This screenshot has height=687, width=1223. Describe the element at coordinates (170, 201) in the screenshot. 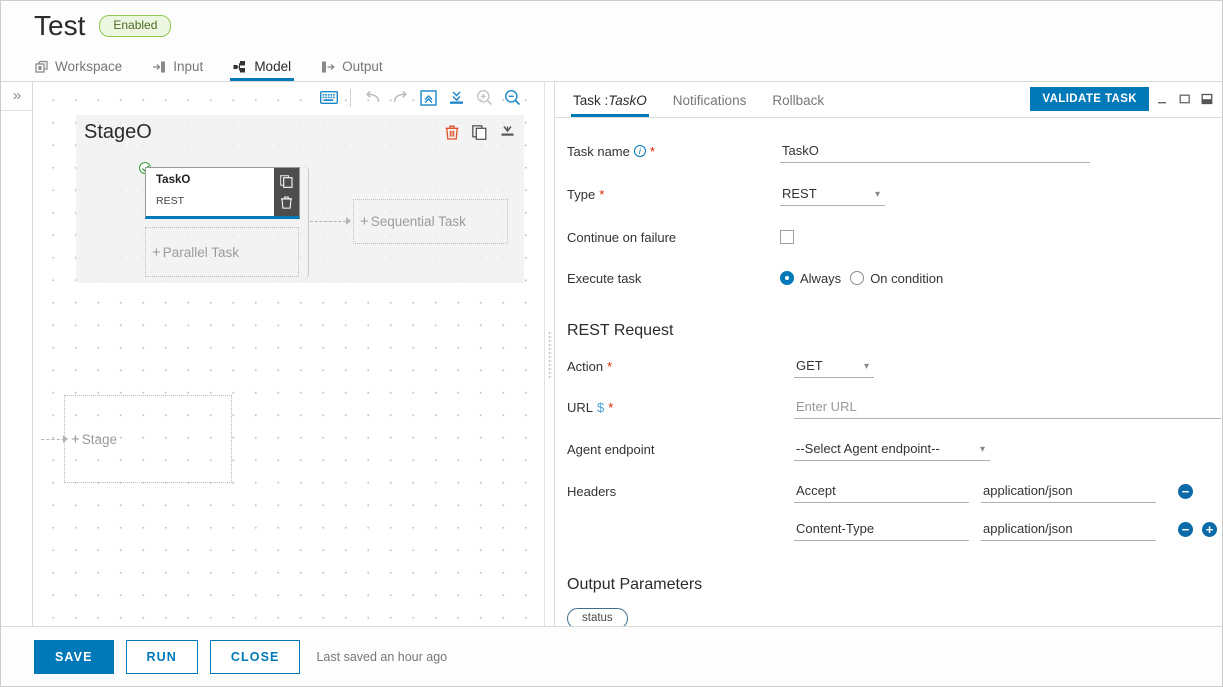

I see `task-card-type: REST` at that location.